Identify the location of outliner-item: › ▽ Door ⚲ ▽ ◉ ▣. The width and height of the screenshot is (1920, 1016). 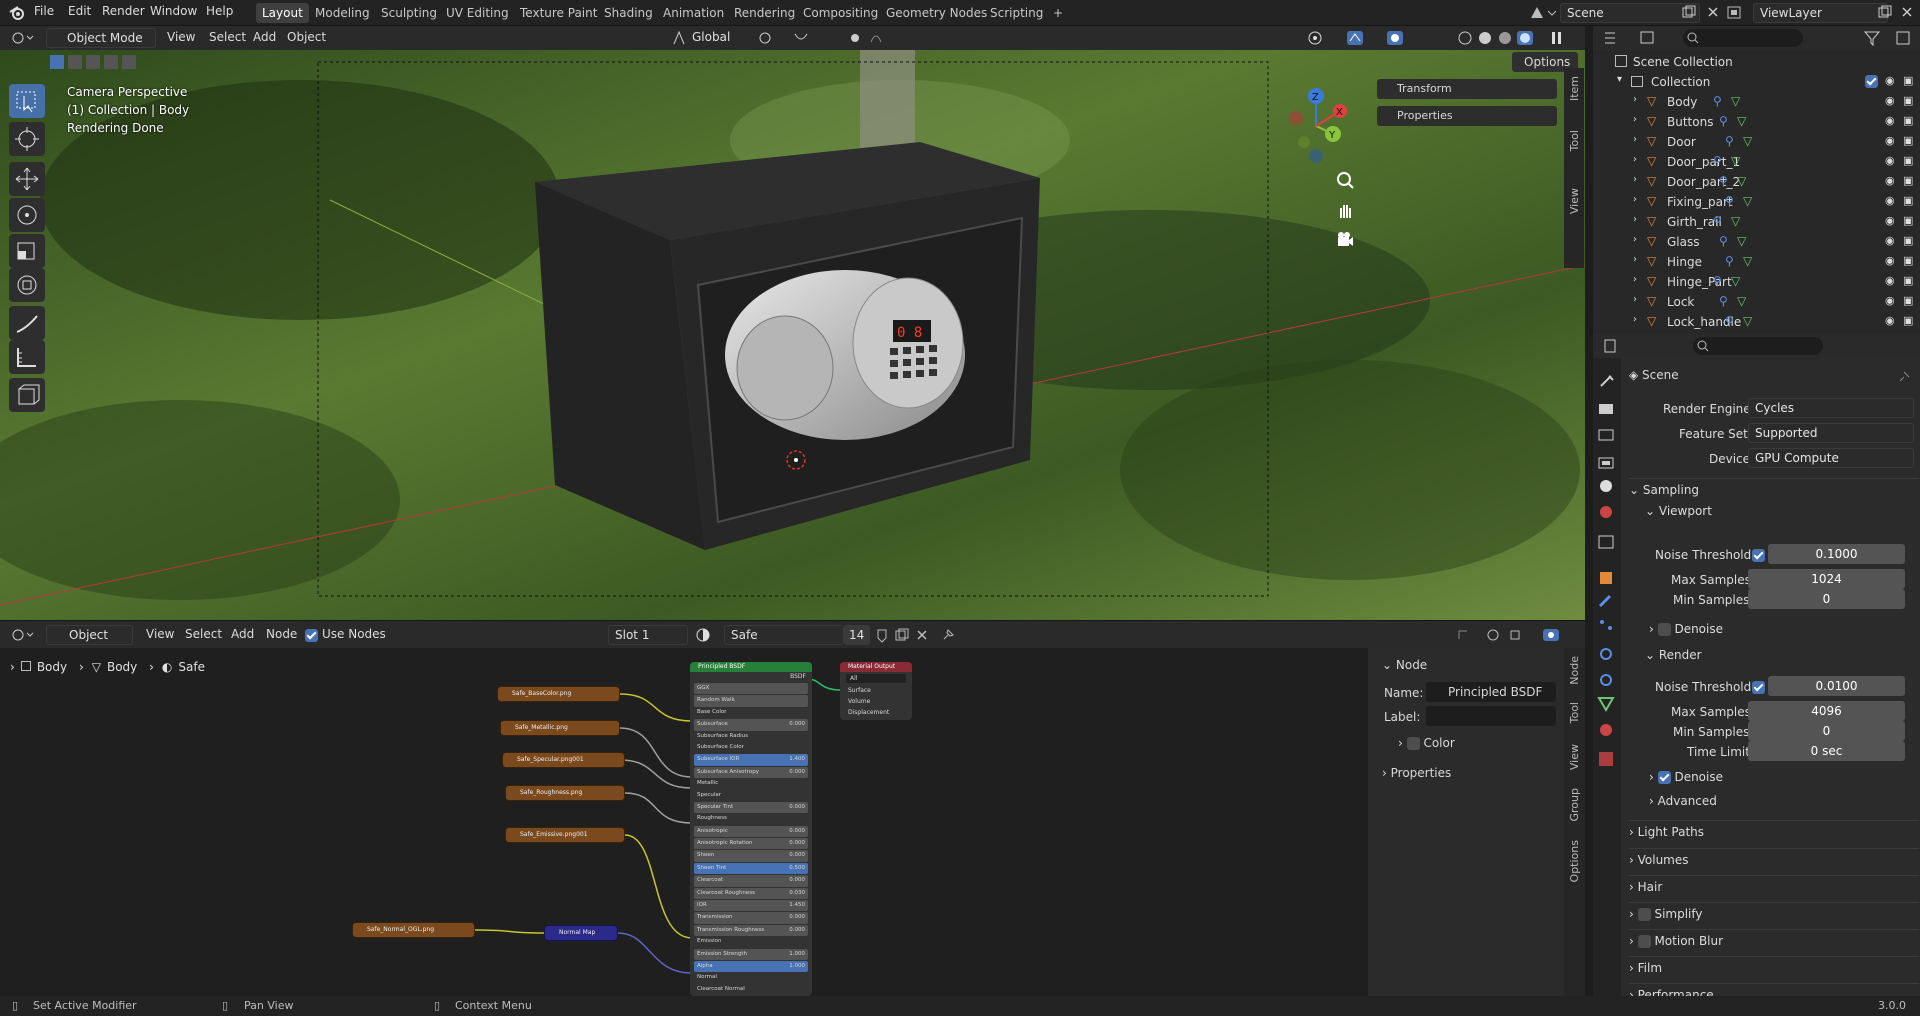
(1756, 142).